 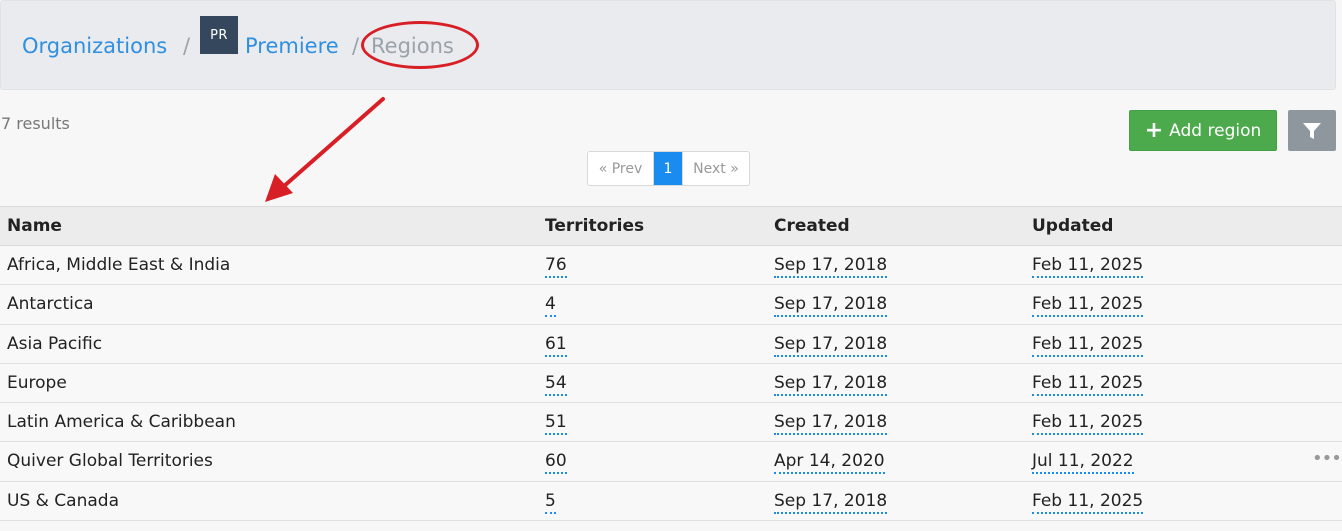 What do you see at coordinates (594, 226) in the screenshot?
I see `header-territories: Territories` at bounding box center [594, 226].